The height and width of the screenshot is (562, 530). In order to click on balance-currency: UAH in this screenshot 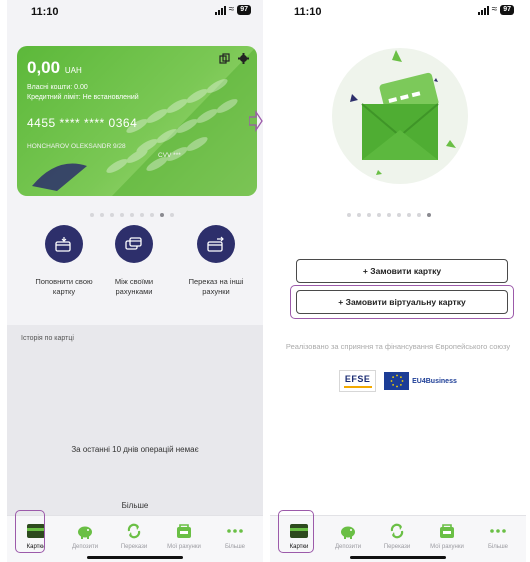, I will do `click(73, 70)`.